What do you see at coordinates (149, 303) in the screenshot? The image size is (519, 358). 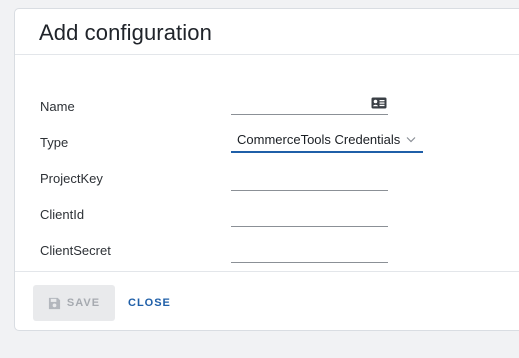 I see `close-button: CLOSE` at bounding box center [149, 303].